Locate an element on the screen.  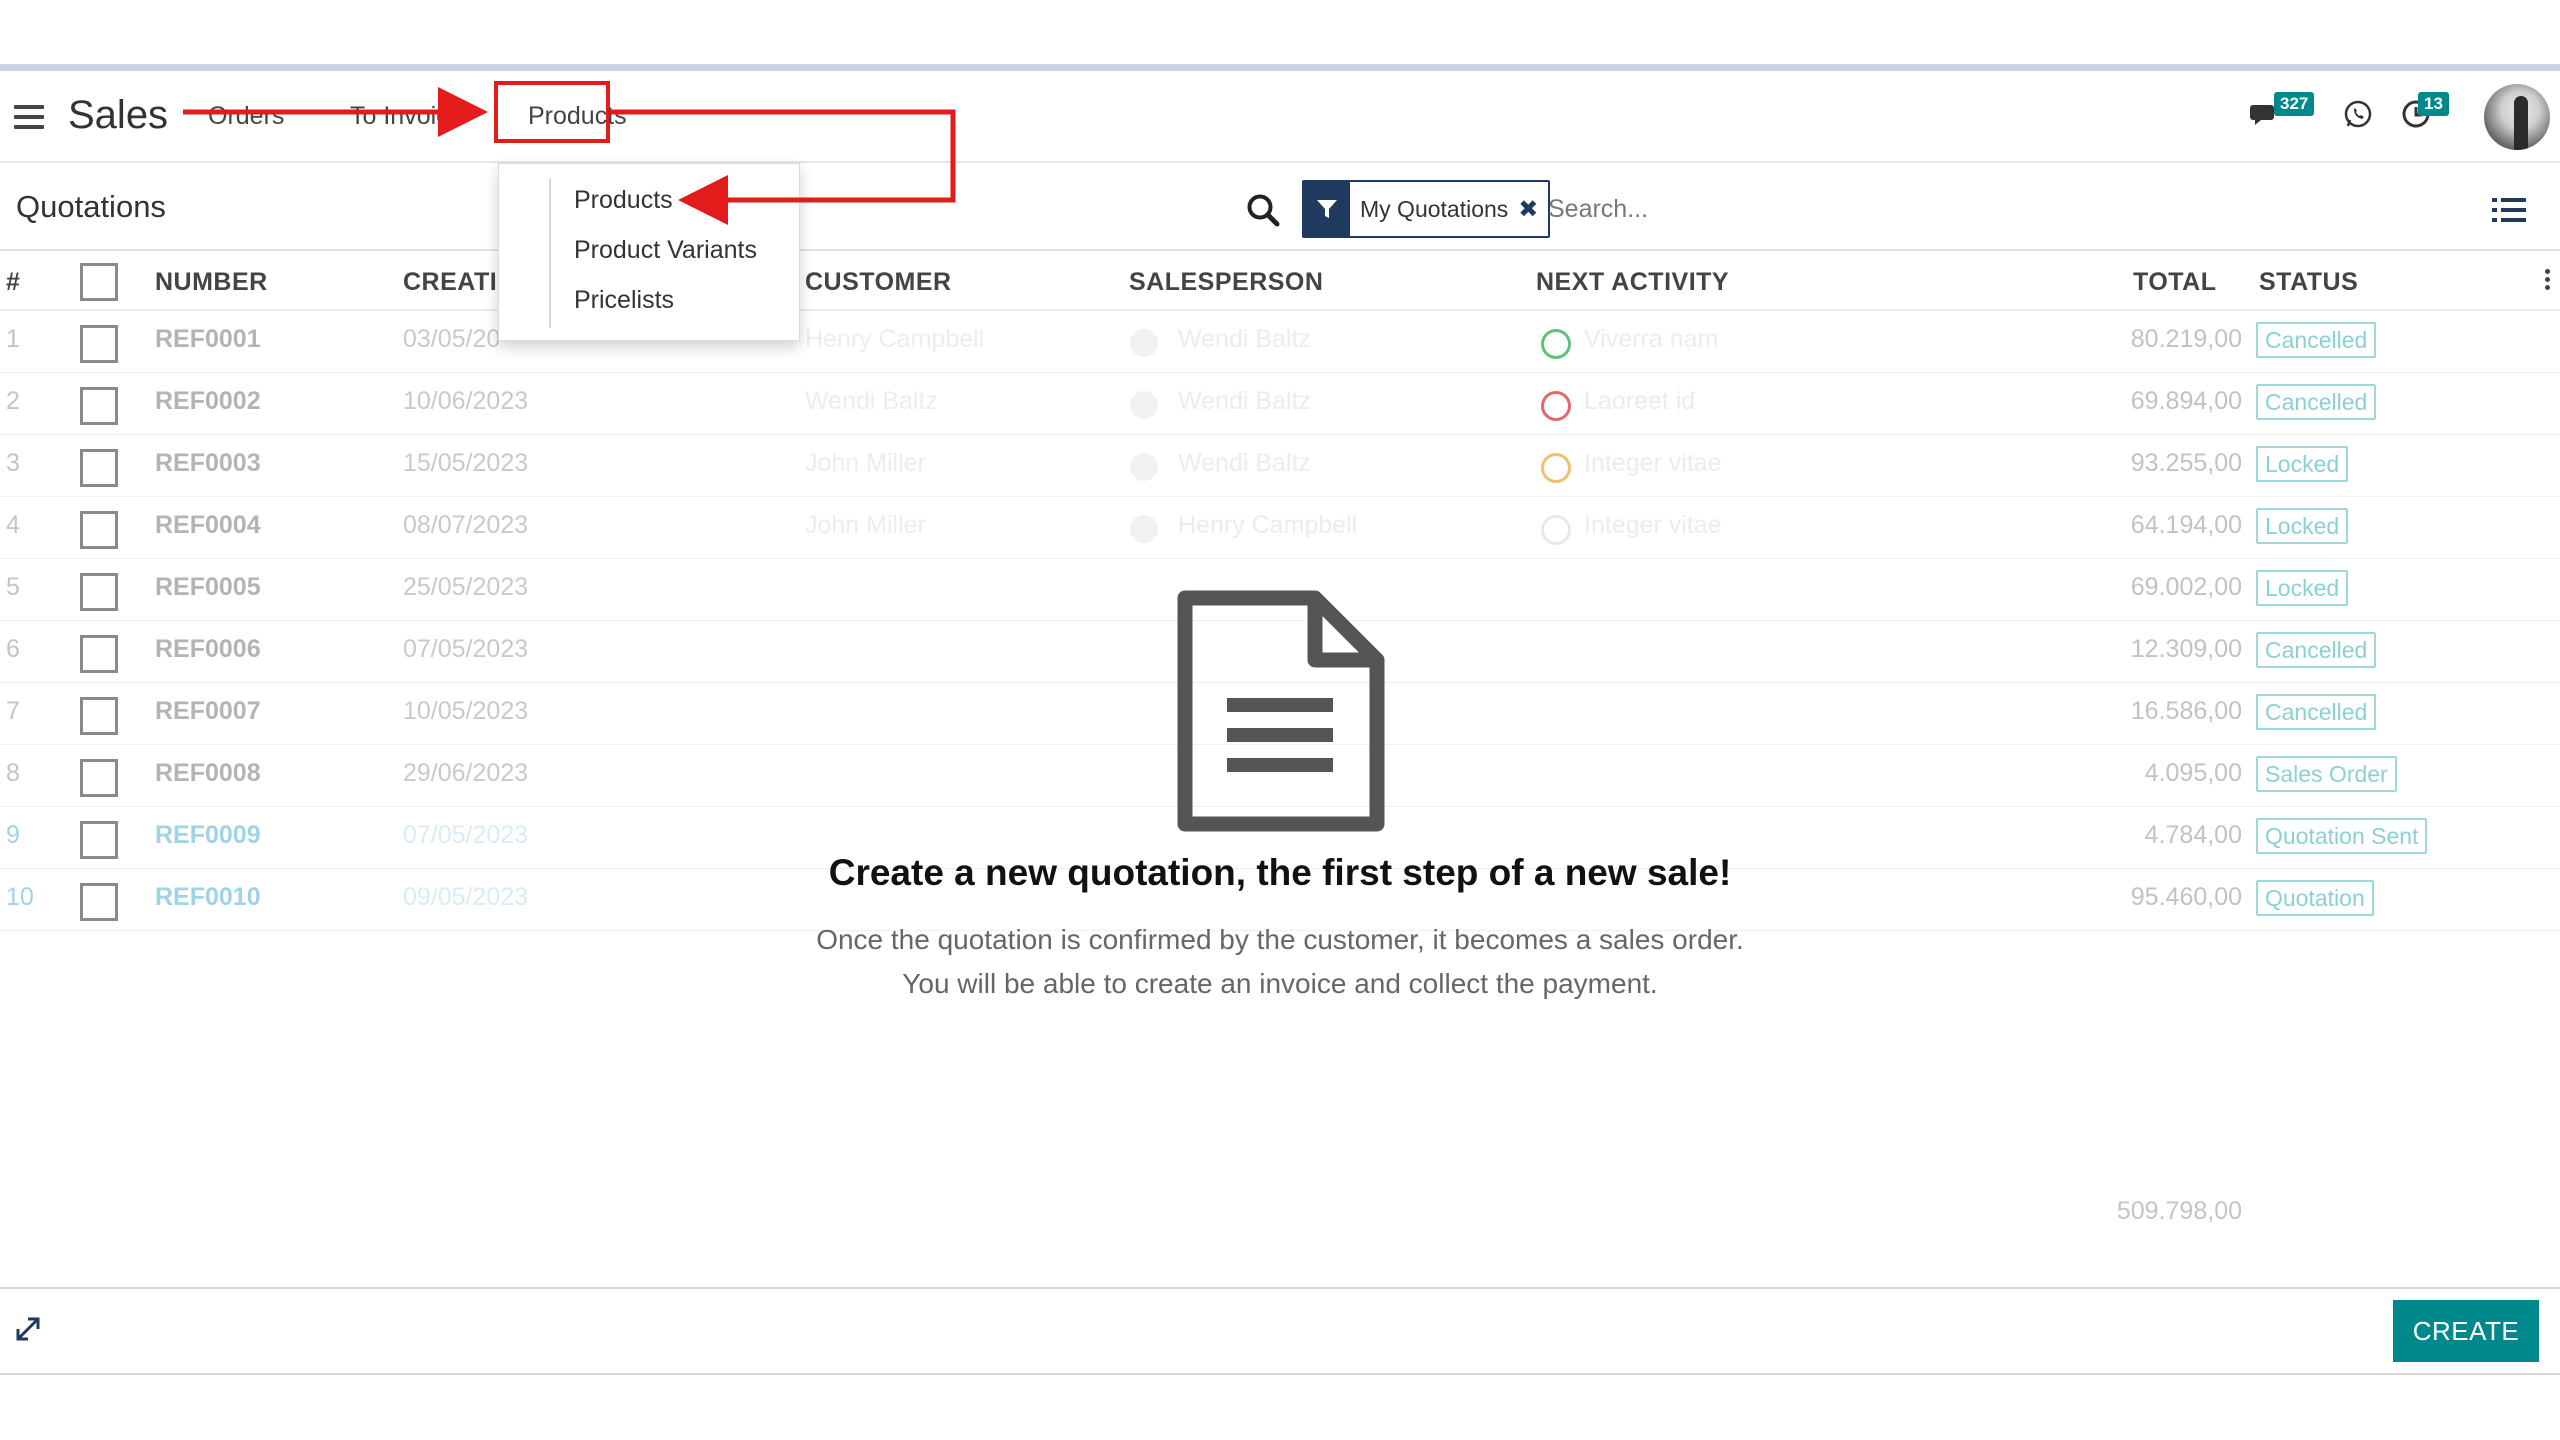
row-total: 69.894,00 is located at coordinates (2186, 401).